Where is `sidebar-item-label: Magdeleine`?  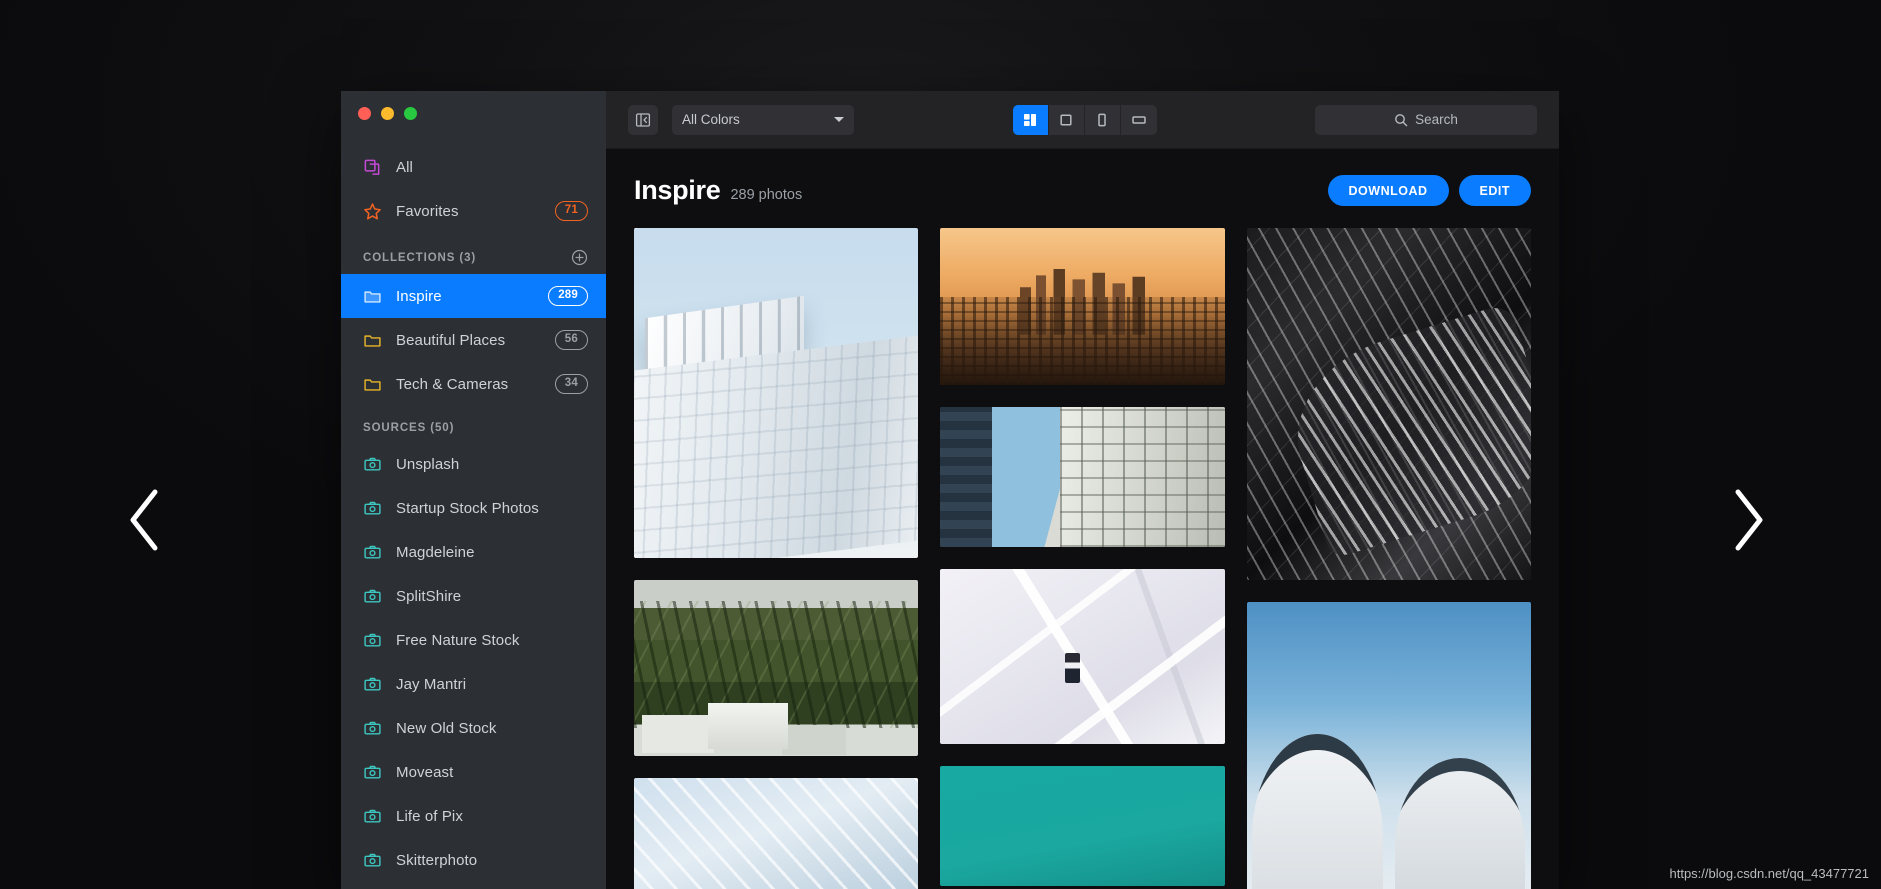 sidebar-item-label: Magdeleine is located at coordinates (435, 552).